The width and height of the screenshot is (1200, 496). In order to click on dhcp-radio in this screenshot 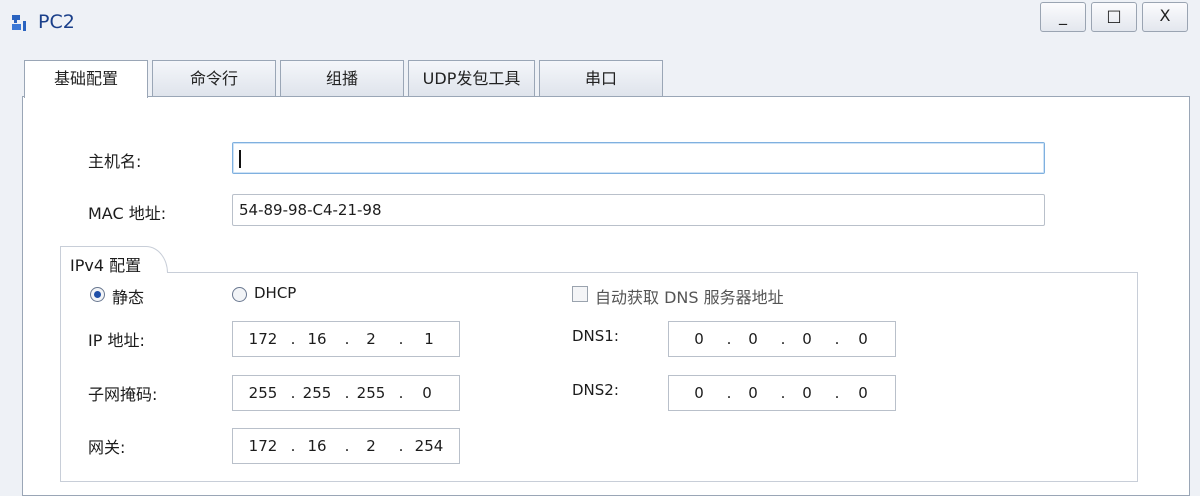, I will do `click(239, 294)`.